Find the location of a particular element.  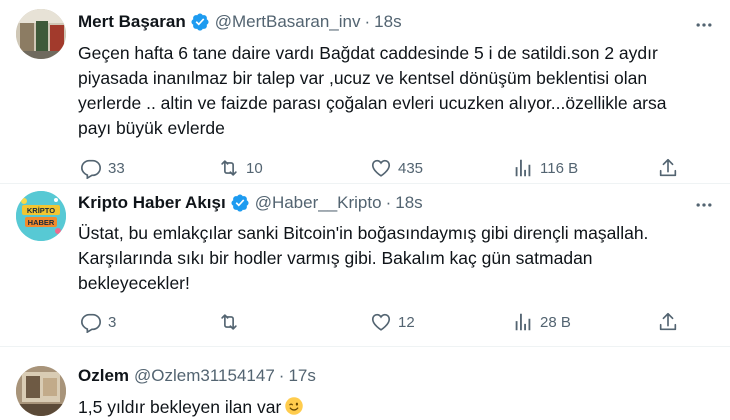

views-count: 116 B is located at coordinates (559, 168).